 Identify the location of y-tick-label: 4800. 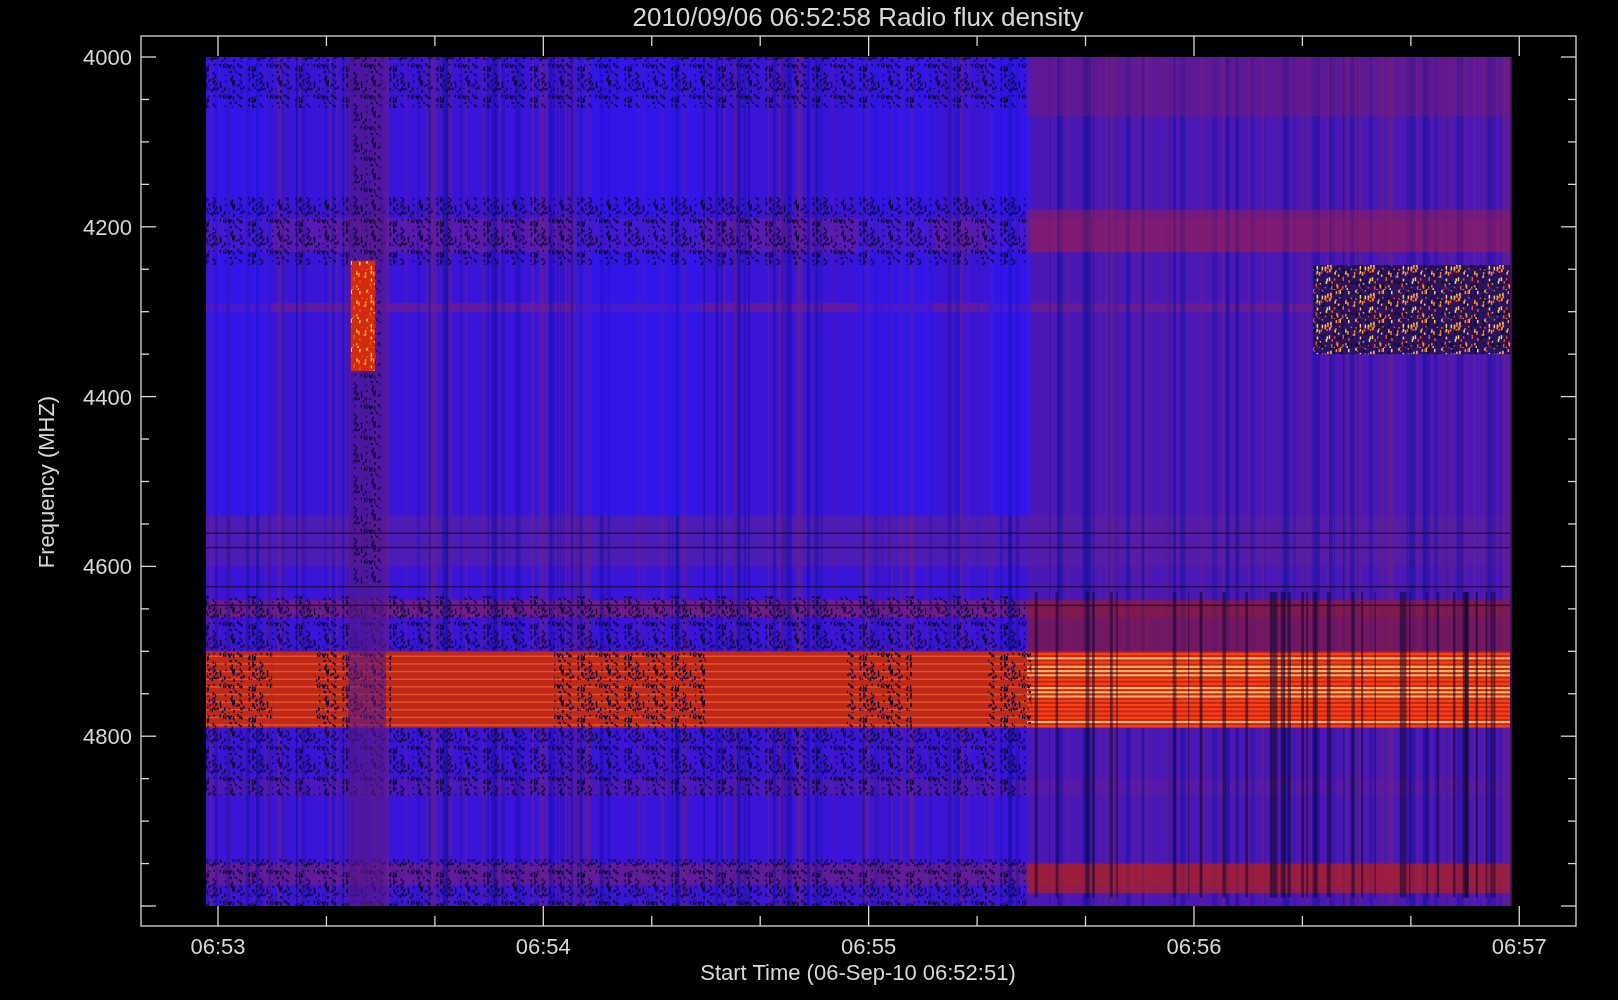
(107, 737).